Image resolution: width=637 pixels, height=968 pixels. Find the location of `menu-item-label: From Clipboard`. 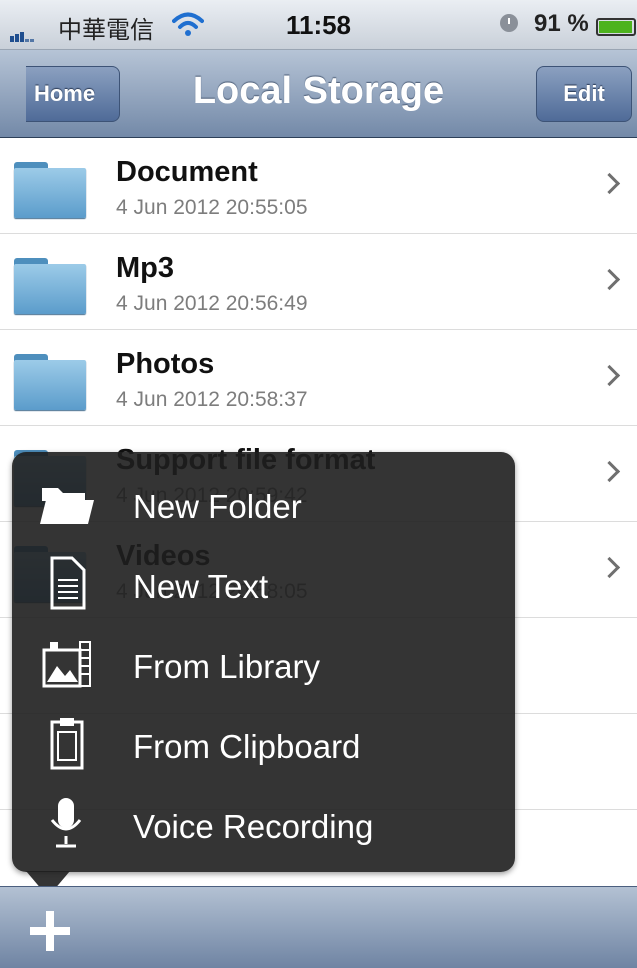

menu-item-label: From Clipboard is located at coordinates (247, 746).